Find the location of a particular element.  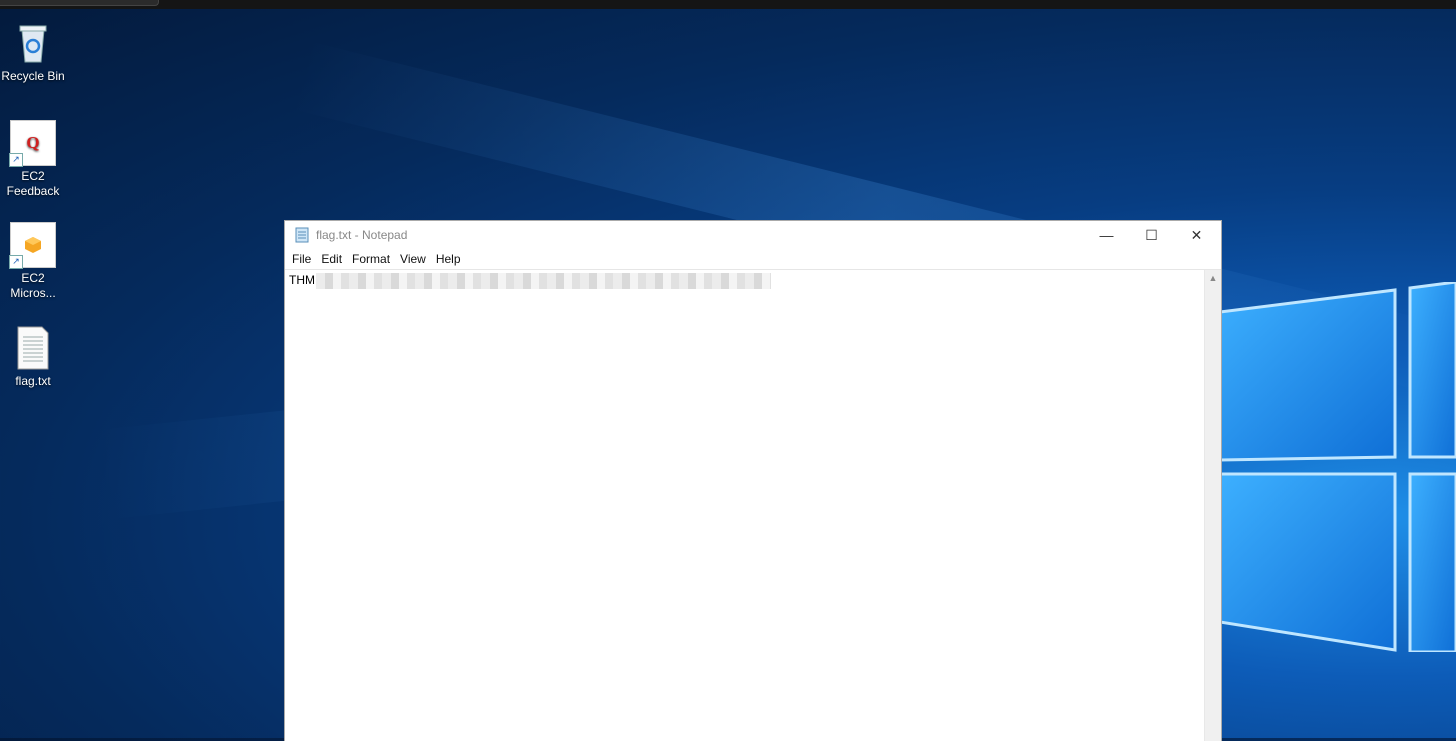

menu-format: Format is located at coordinates (371, 259).